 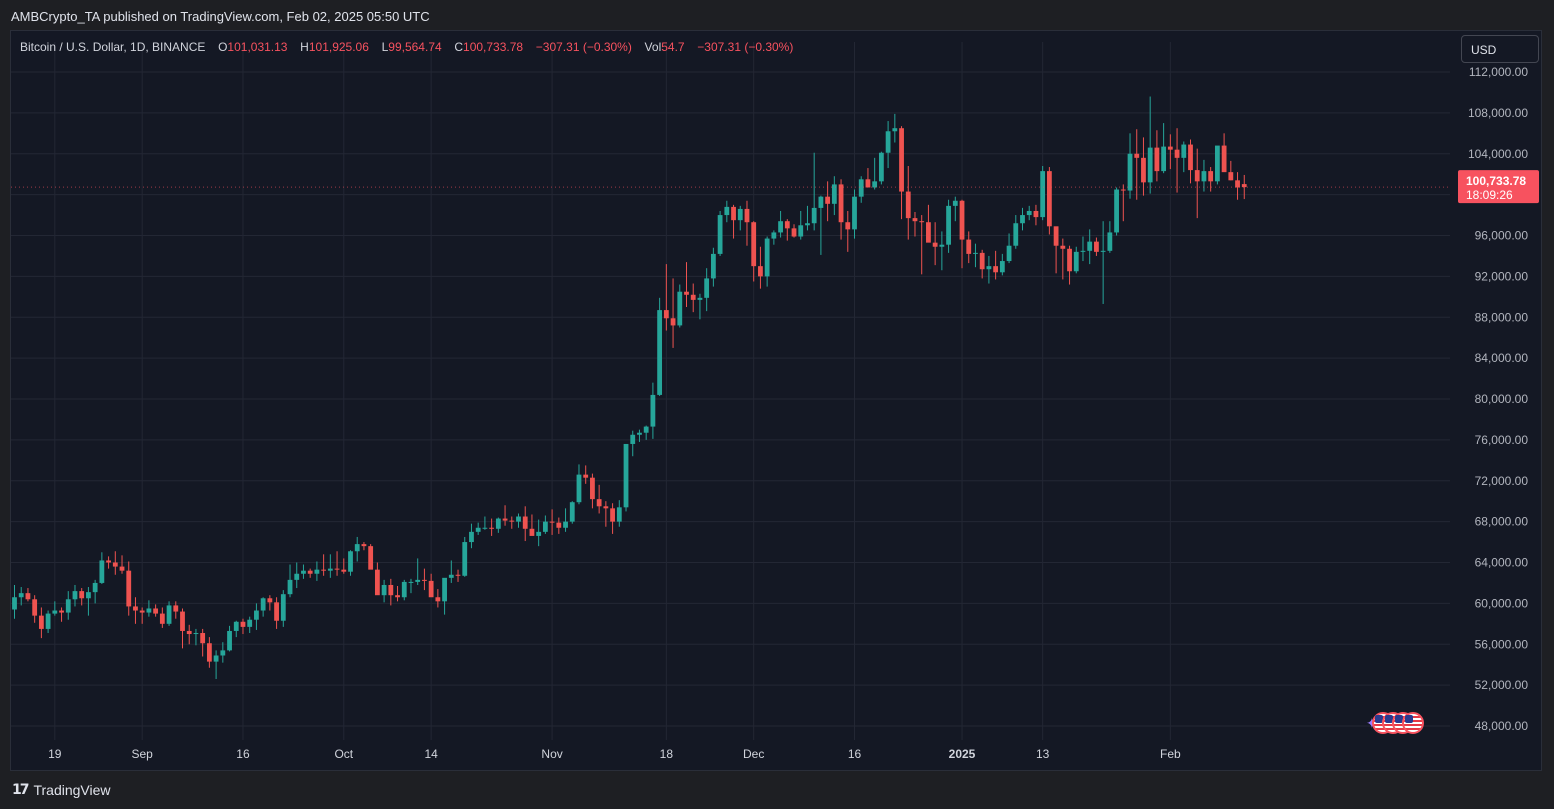 I want to click on legend-high-value: 101,925.06, so click(x=338, y=47).